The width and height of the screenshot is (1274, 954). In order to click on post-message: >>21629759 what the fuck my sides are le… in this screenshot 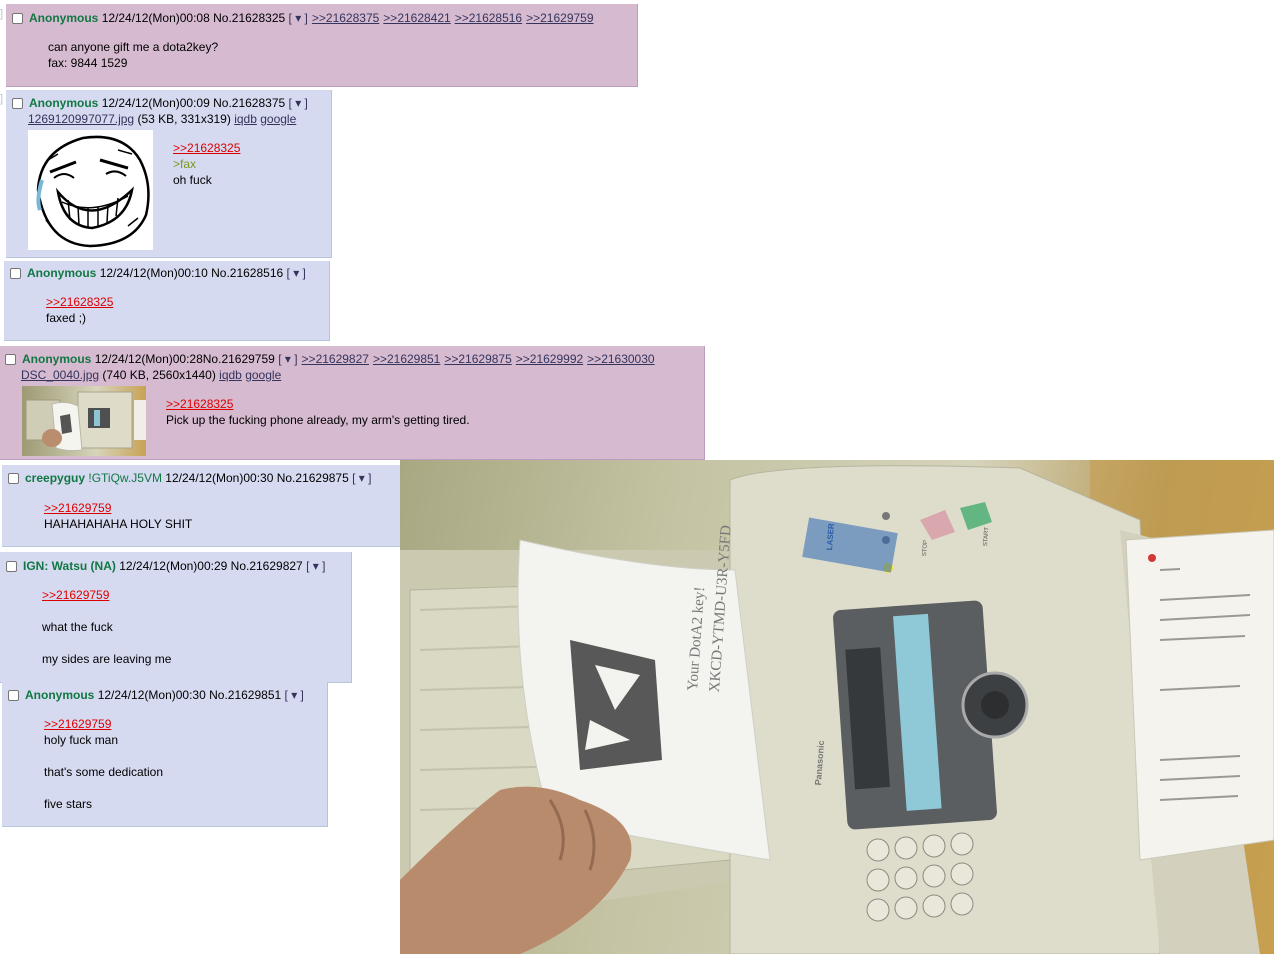, I will do `click(106, 627)`.